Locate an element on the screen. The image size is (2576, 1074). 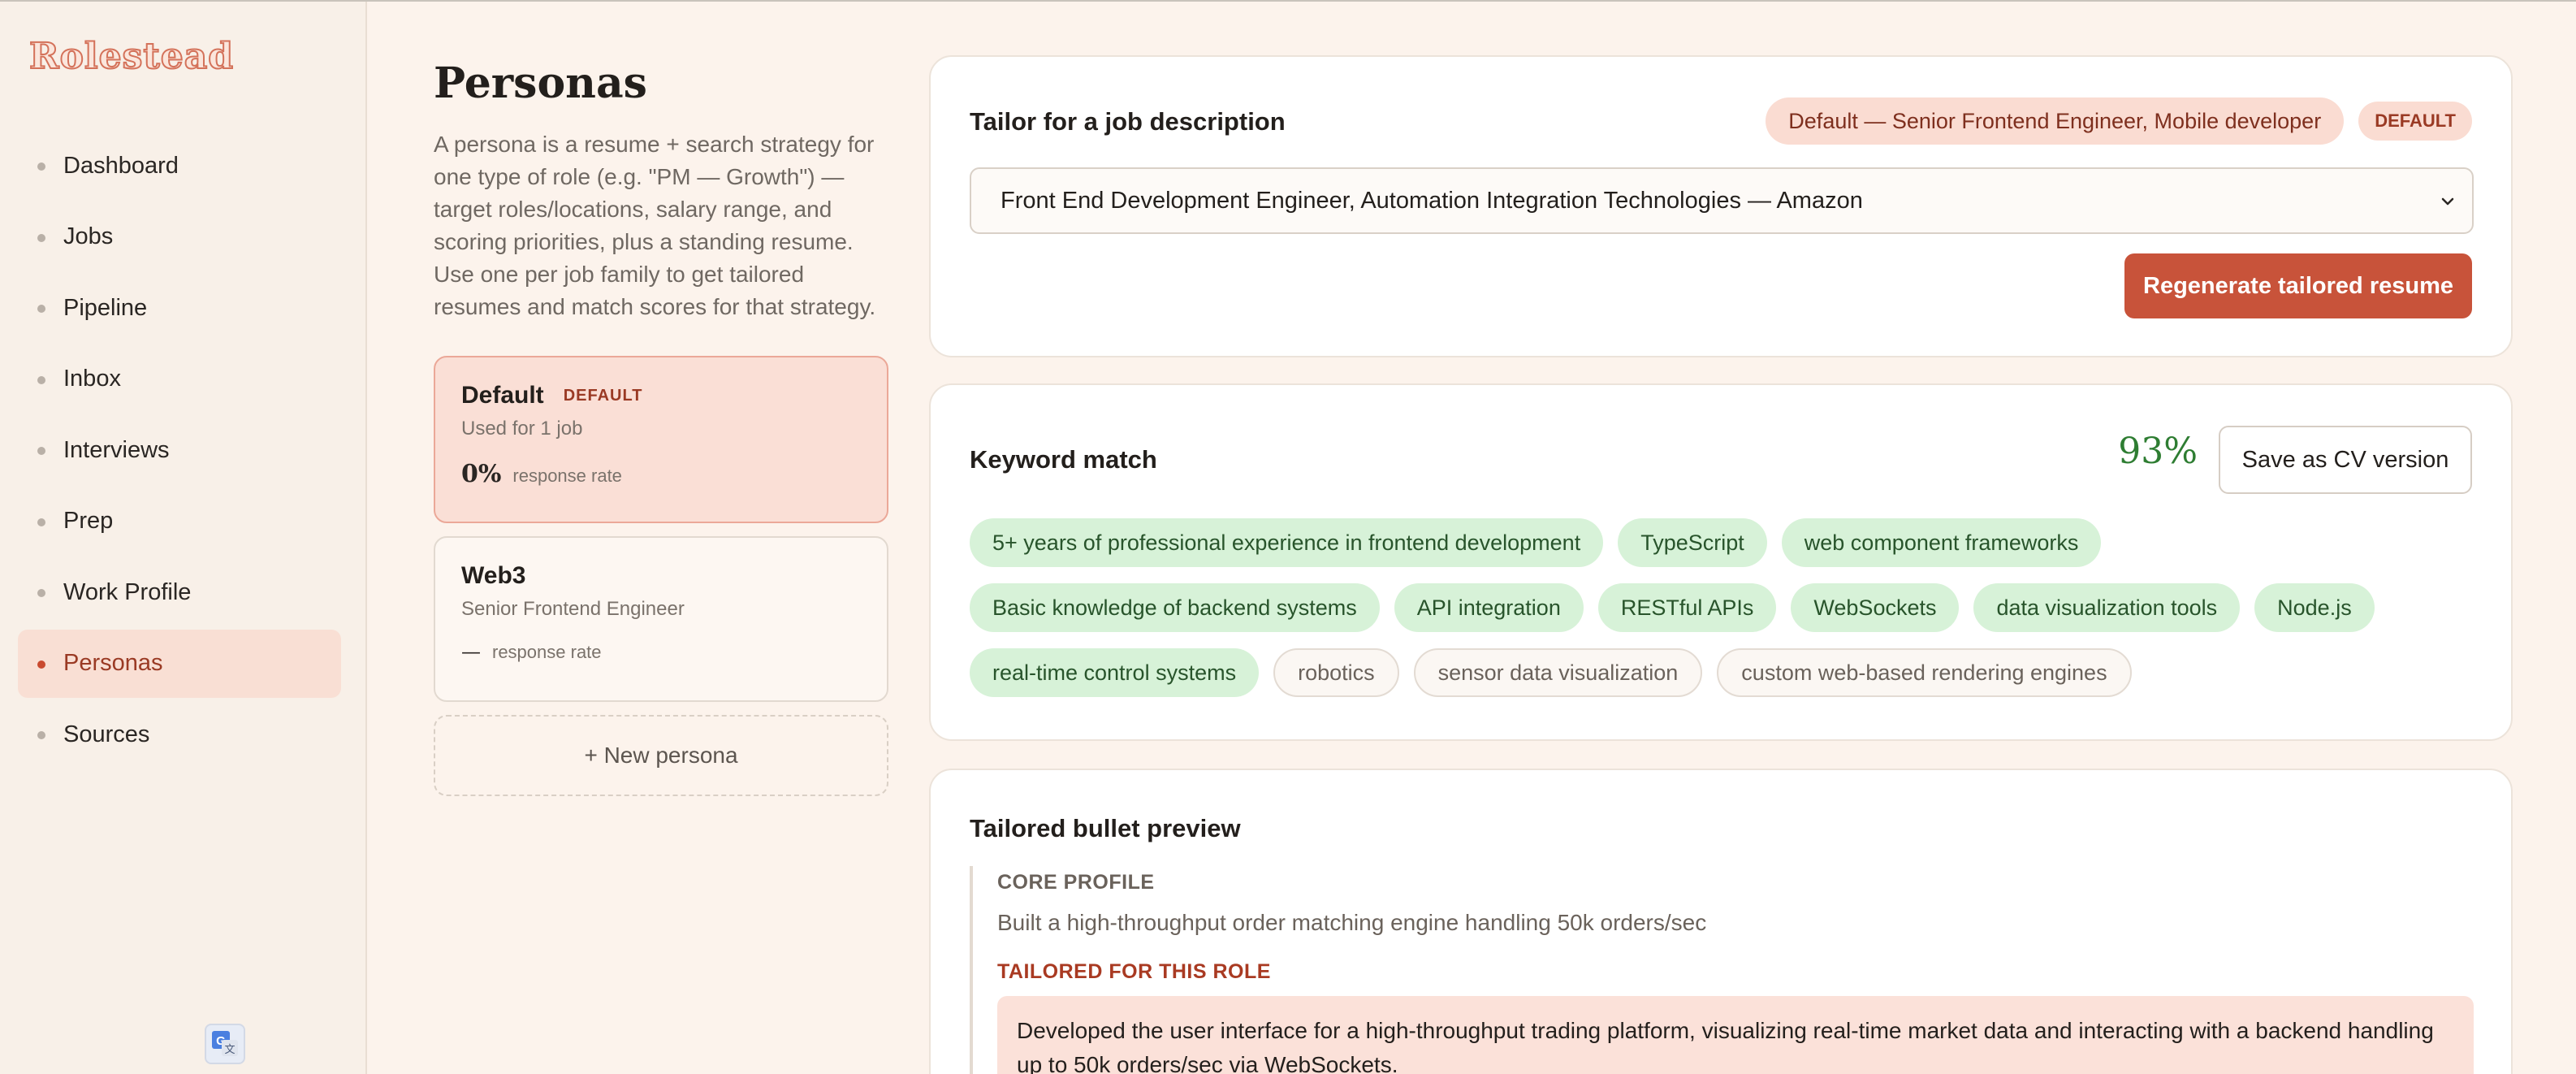
keyword-match-score: 93% is located at coordinates (2158, 452).